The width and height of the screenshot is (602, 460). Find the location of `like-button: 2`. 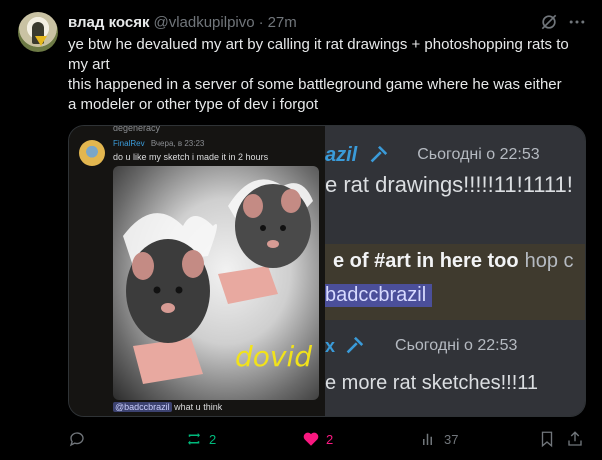

like-button: 2 is located at coordinates (317, 439).